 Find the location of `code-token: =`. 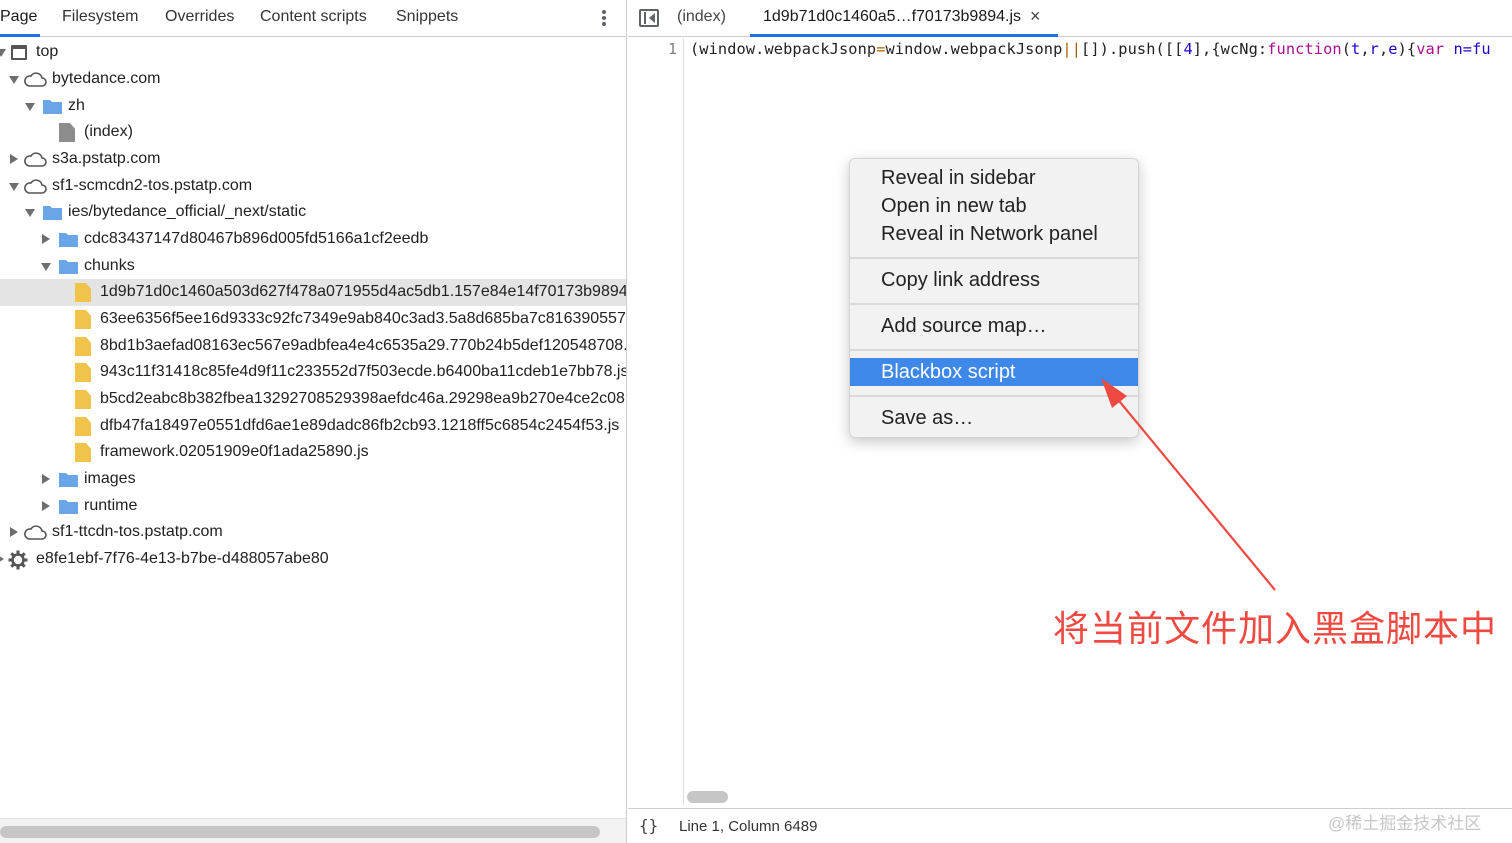

code-token: = is located at coordinates (881, 49).